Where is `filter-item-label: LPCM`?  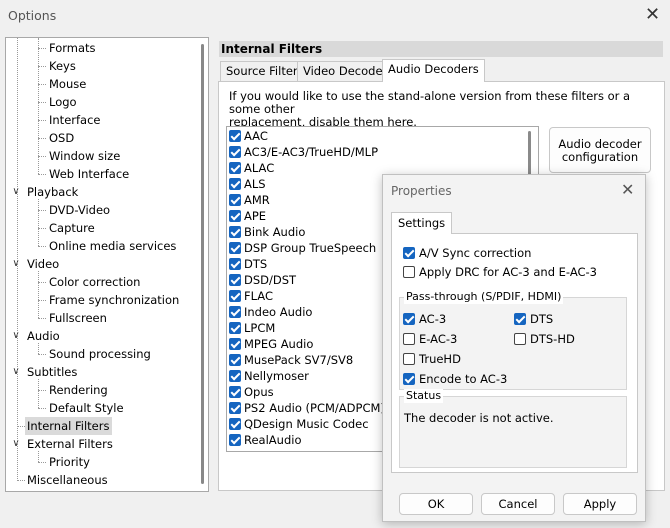 filter-item-label: LPCM is located at coordinates (260, 328).